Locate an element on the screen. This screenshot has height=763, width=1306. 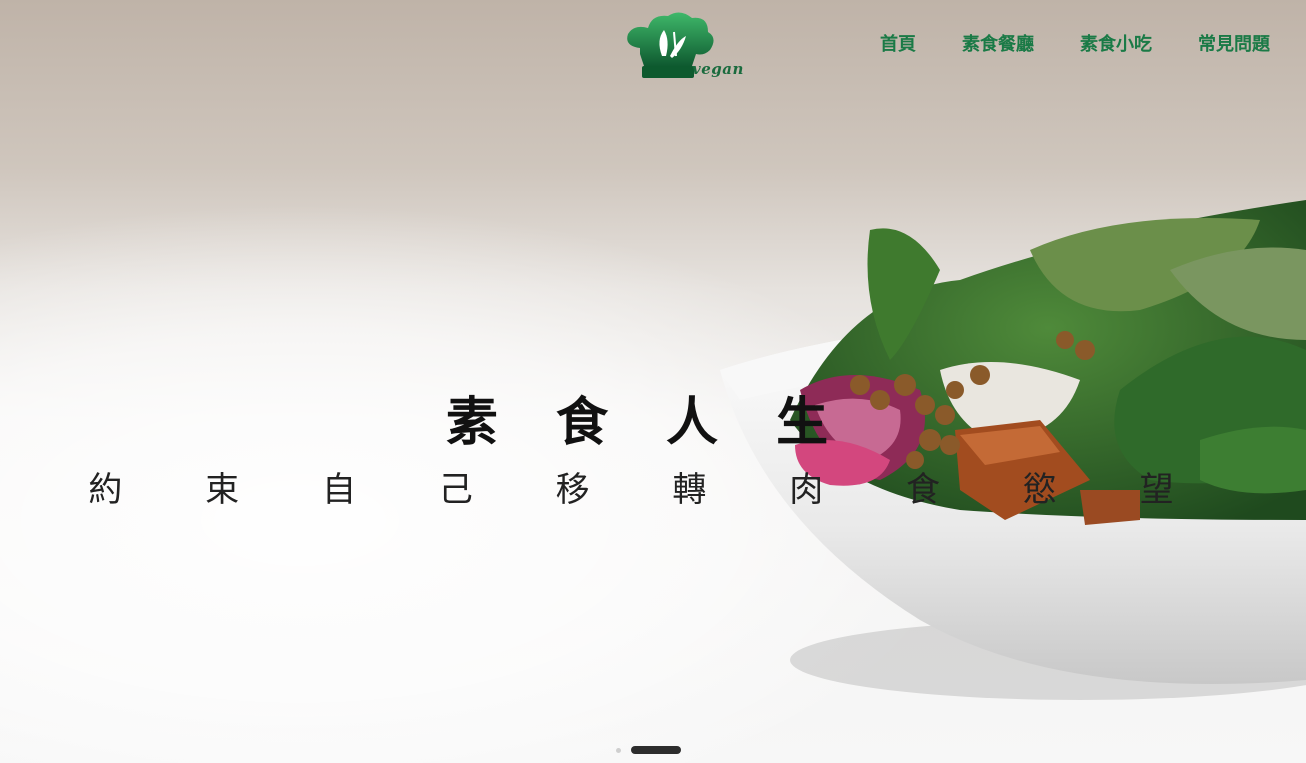
vegan-logo: vegan is located at coordinates (685, 50).